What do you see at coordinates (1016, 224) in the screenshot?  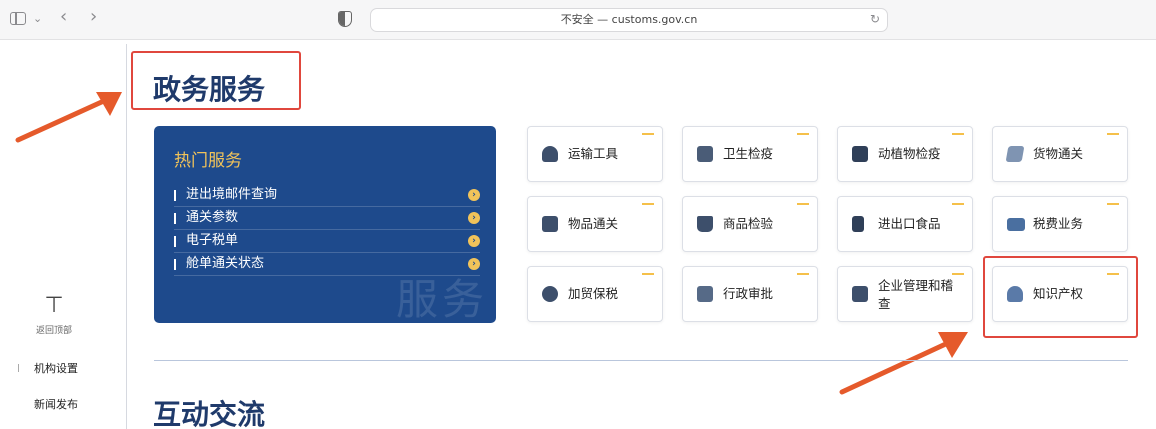 I see `tax-icon` at bounding box center [1016, 224].